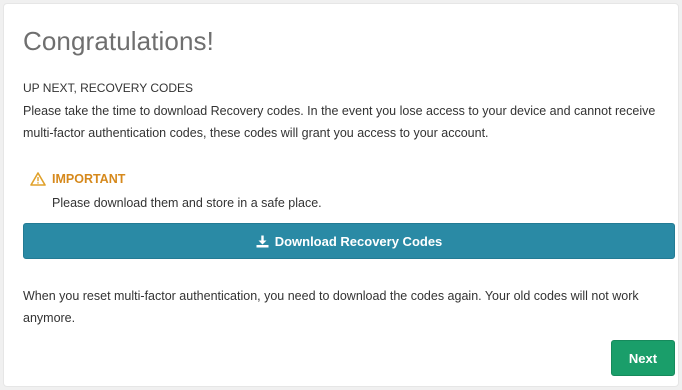 Image resolution: width=682 pixels, height=390 pixels. Describe the element at coordinates (262, 241) in the screenshot. I see `download-icon` at that location.